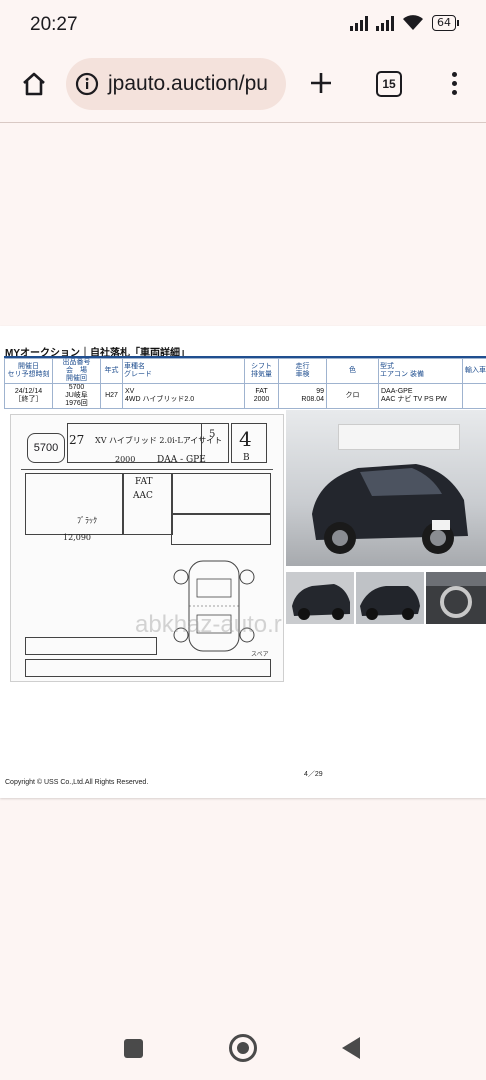 The width and height of the screenshot is (486, 1080). What do you see at coordinates (181, 460) in the screenshot?
I see `sheet-type: DAA - GPE` at bounding box center [181, 460].